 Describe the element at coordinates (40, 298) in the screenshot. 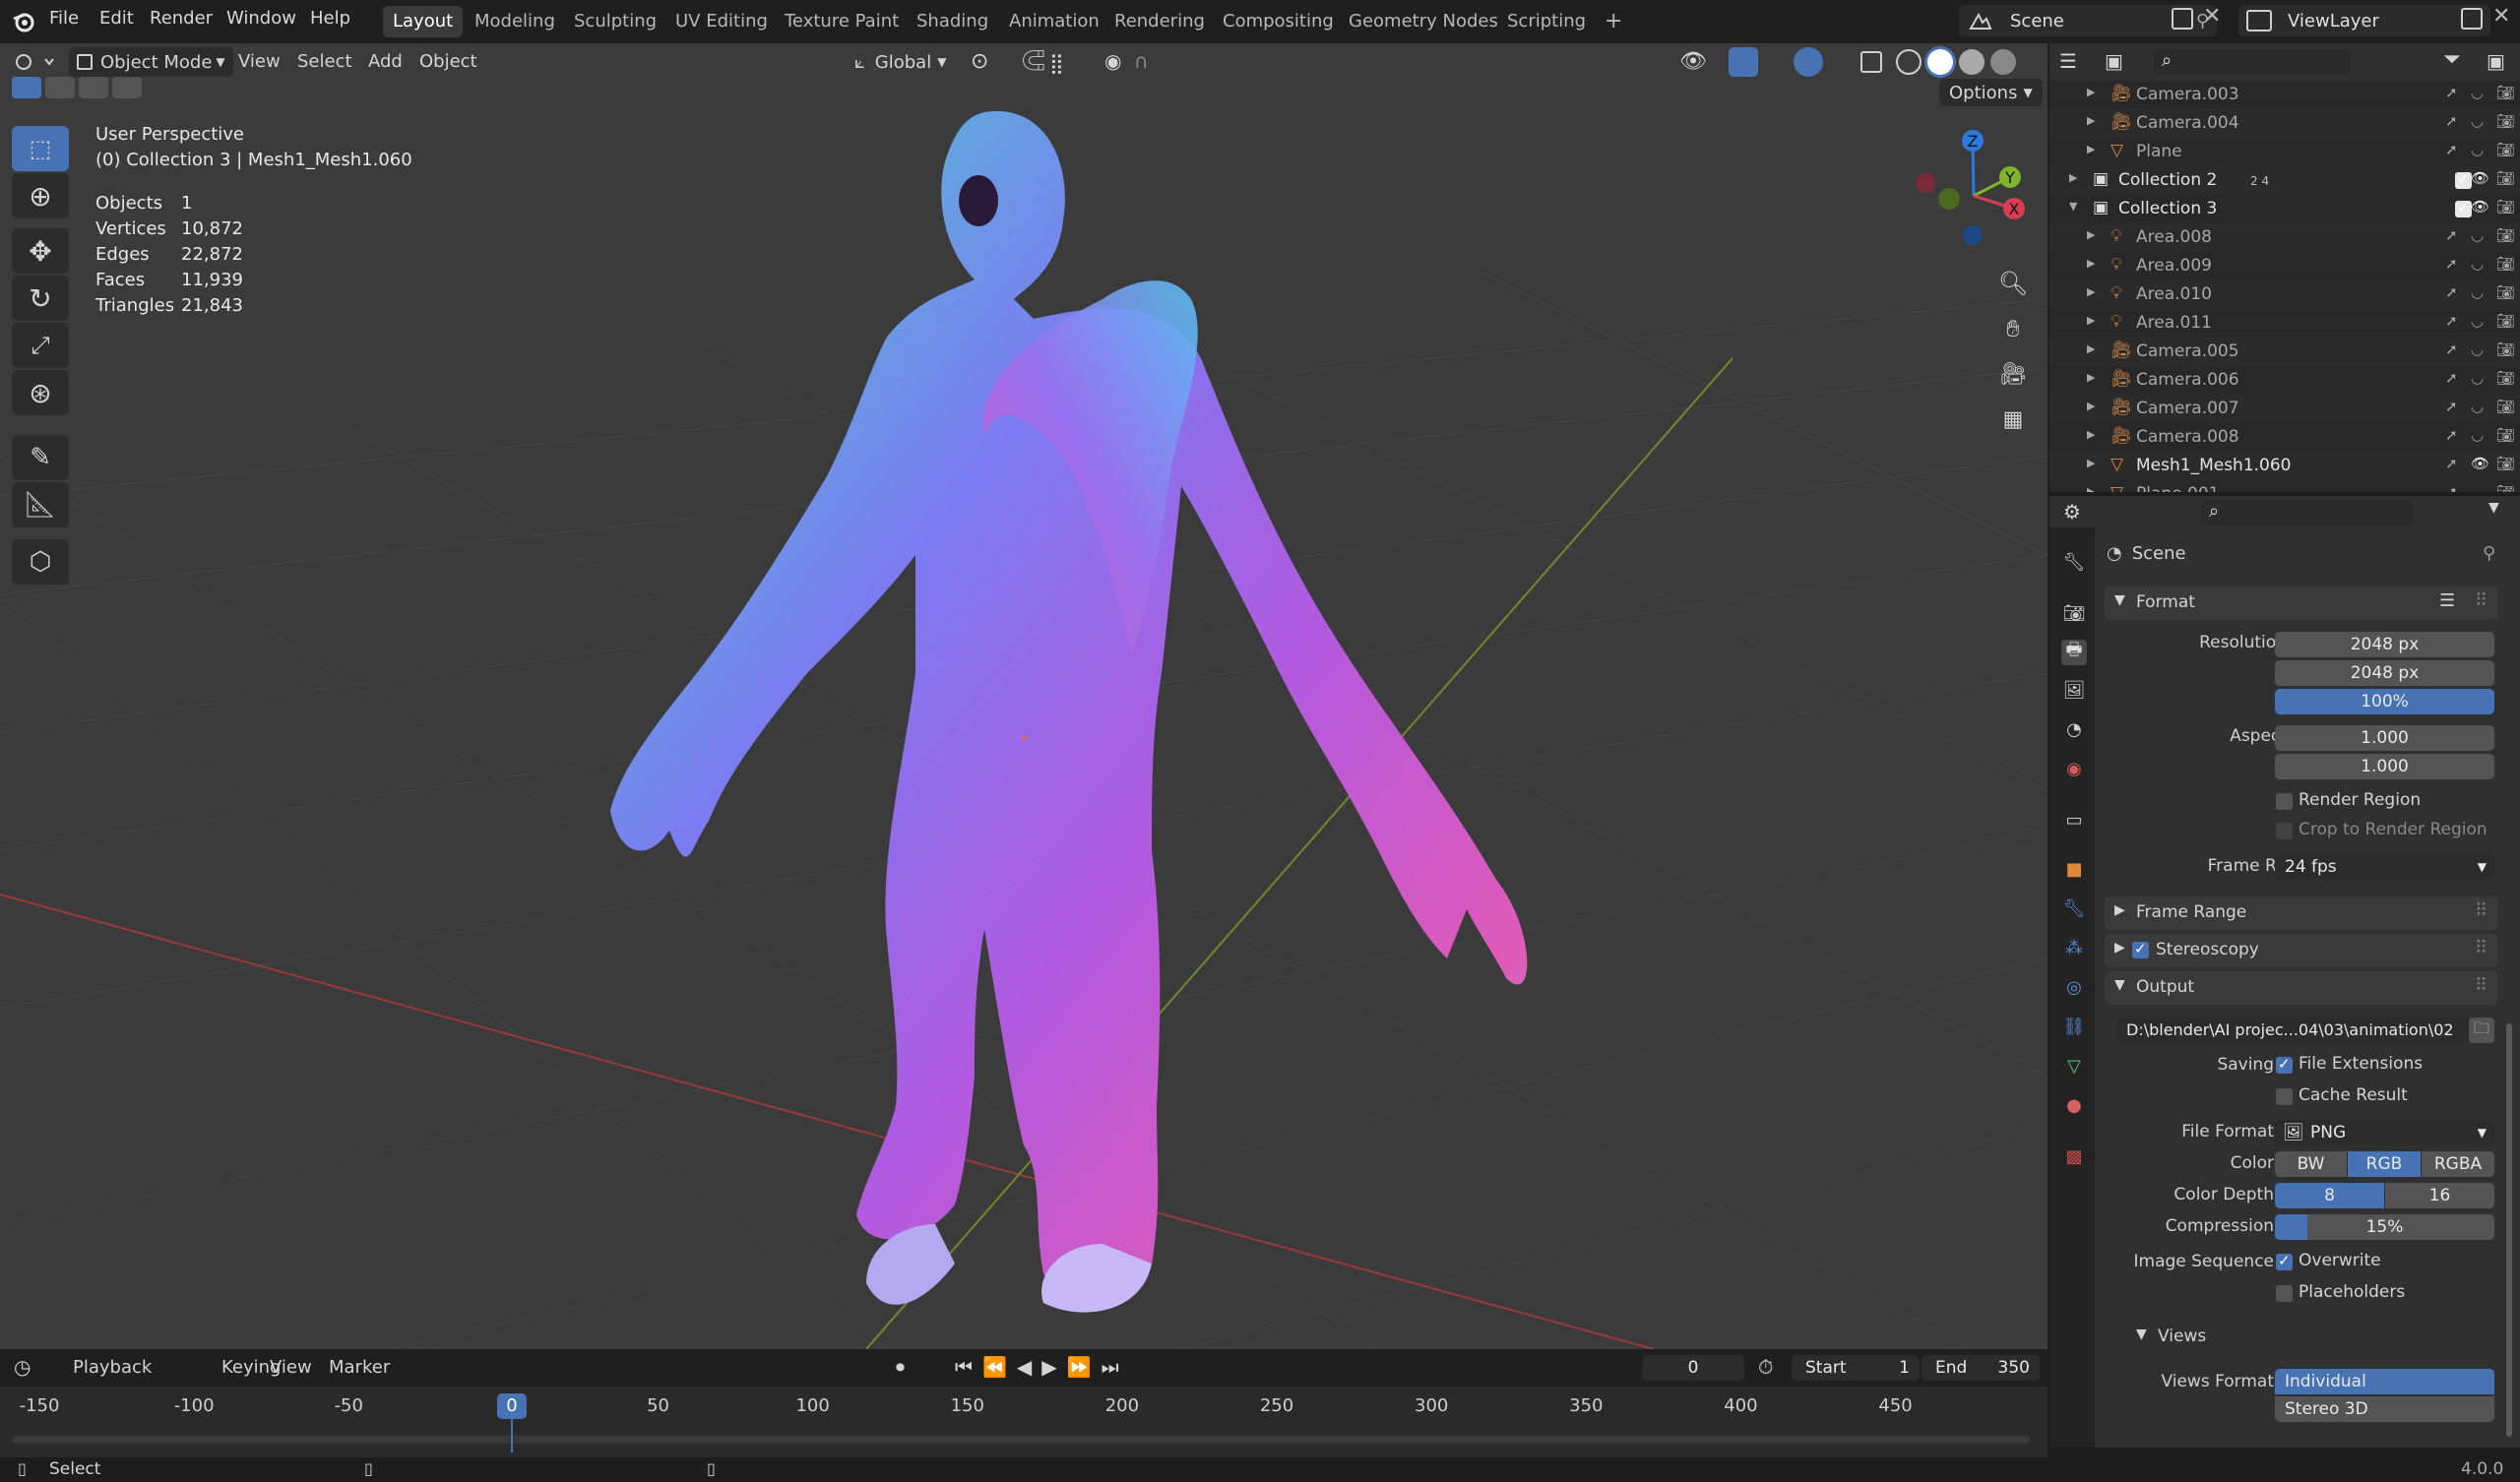

I see `rotate-tool: ↻` at that location.